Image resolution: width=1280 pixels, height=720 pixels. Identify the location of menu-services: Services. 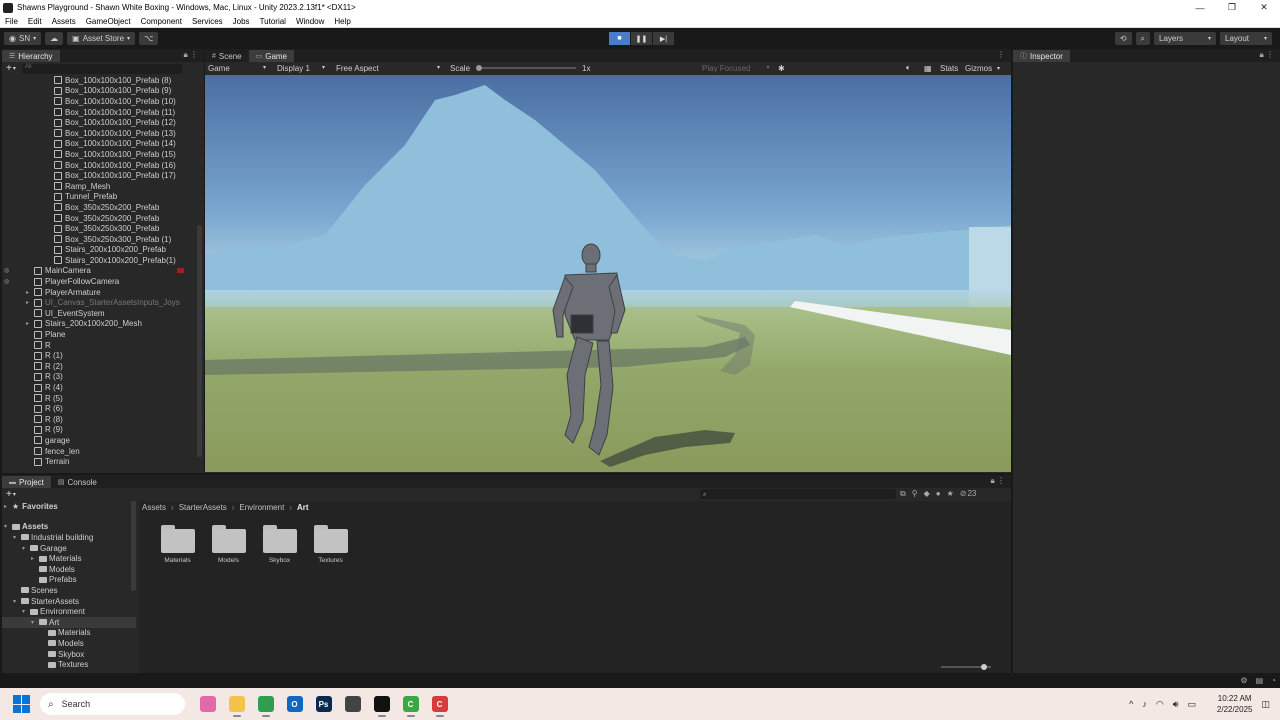
(207, 21).